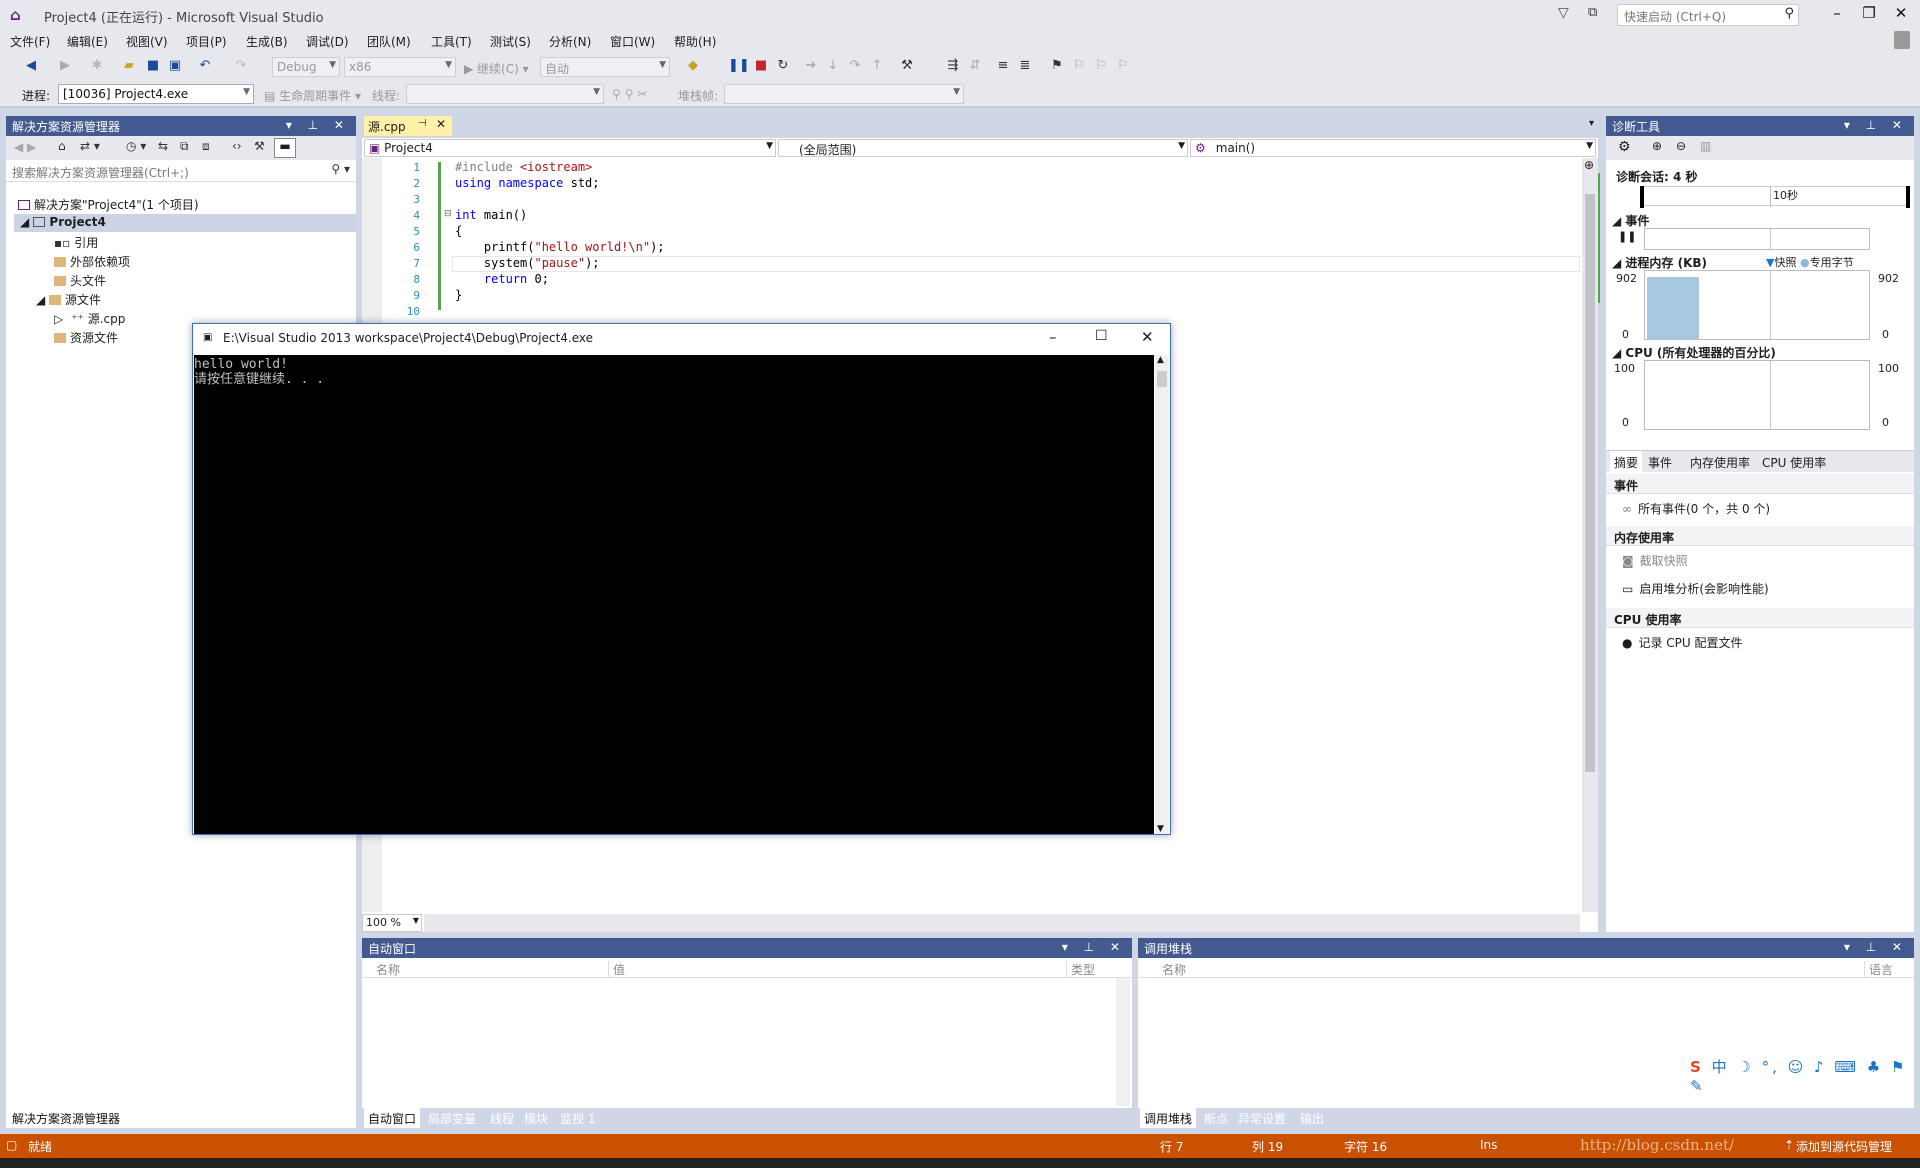 The width and height of the screenshot is (1920, 1168). Describe the element at coordinates (1123, 67) in the screenshot. I see `clear-bookmark-icon: ⚐` at that location.